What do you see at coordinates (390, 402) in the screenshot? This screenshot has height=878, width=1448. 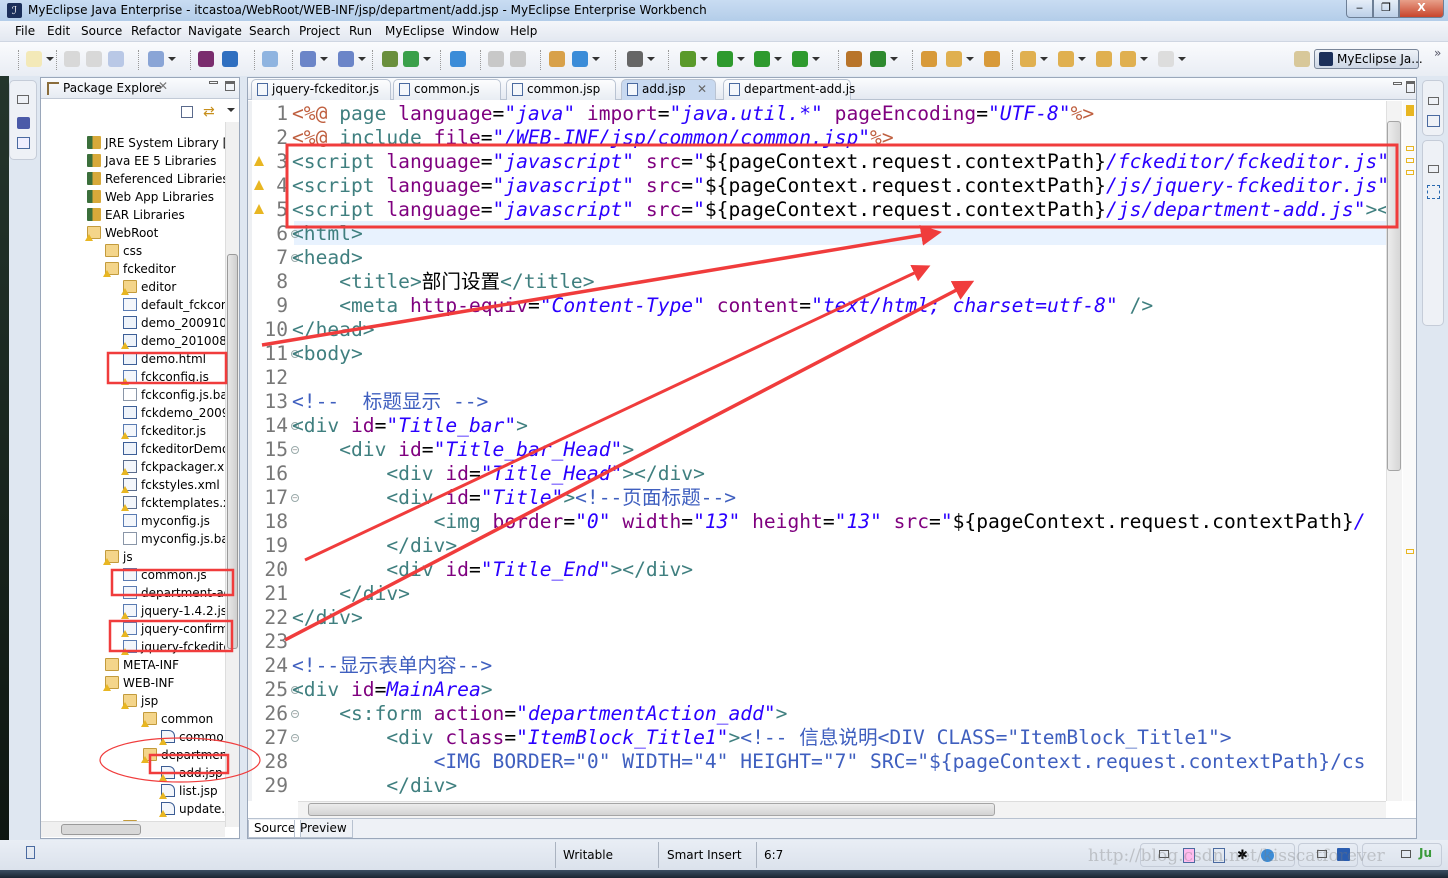 I see `code-line: <!-- 标题显示 -->` at bounding box center [390, 402].